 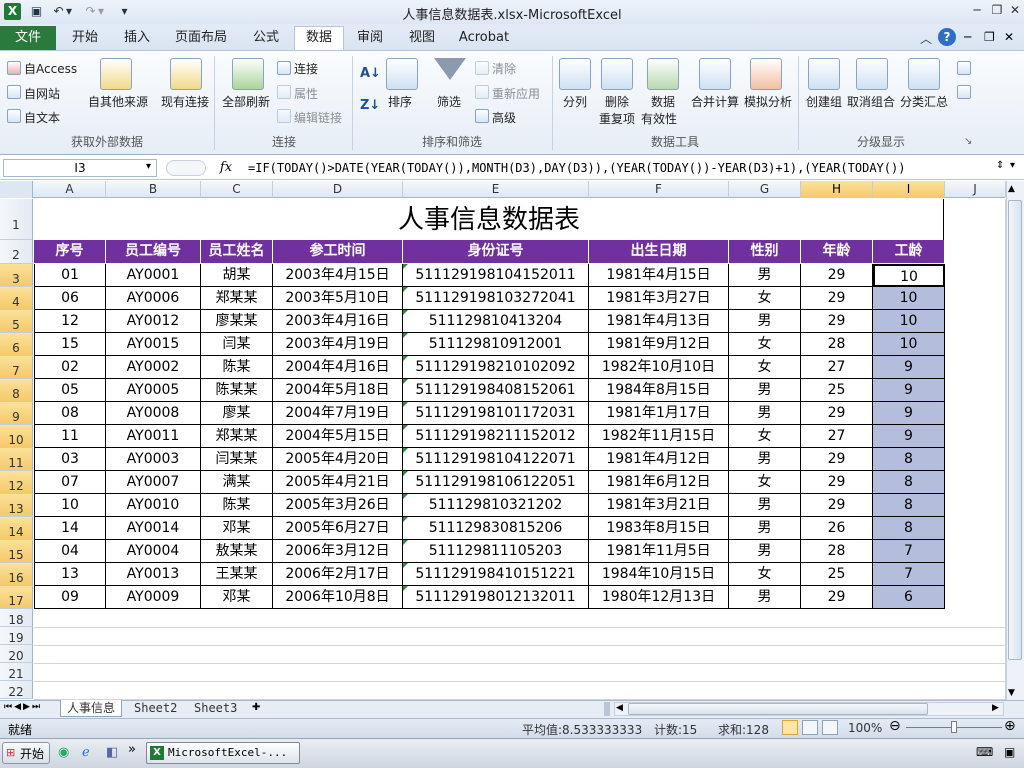 I want to click on table-cell: AY0013, so click(x=153, y=574).